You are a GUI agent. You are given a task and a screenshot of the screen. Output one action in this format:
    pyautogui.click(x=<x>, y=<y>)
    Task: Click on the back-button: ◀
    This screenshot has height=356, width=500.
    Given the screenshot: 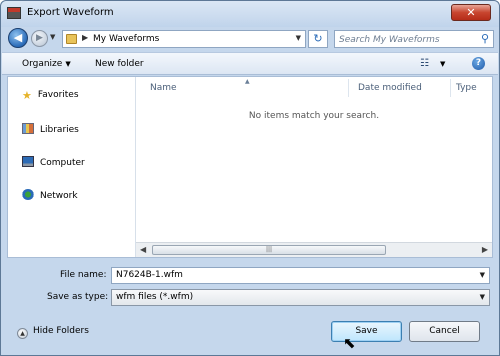 What is the action you would take?
    pyautogui.click(x=18, y=38)
    